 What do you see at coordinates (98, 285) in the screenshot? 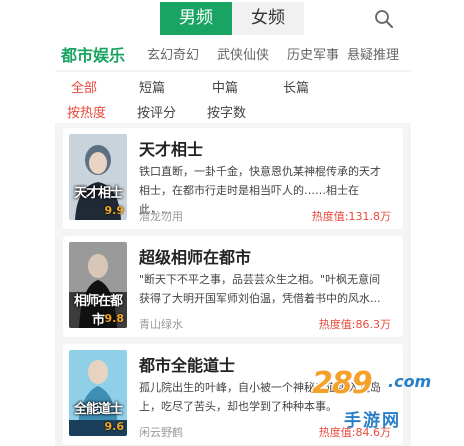
I see `book-cover: 相师在都市 9.8` at bounding box center [98, 285].